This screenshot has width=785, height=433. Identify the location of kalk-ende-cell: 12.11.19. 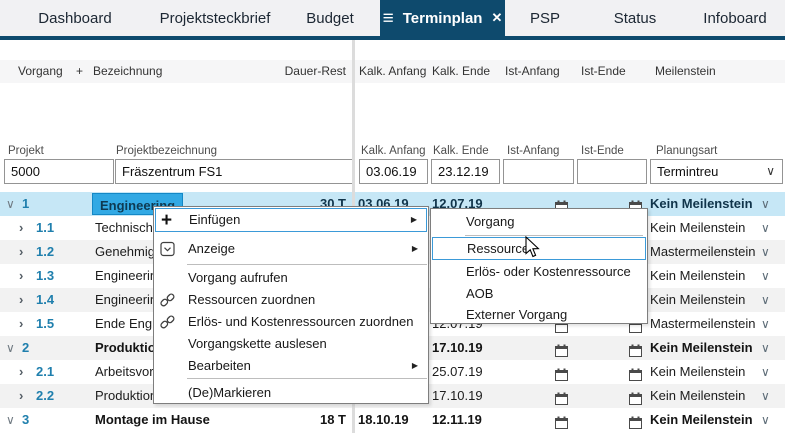
(457, 420).